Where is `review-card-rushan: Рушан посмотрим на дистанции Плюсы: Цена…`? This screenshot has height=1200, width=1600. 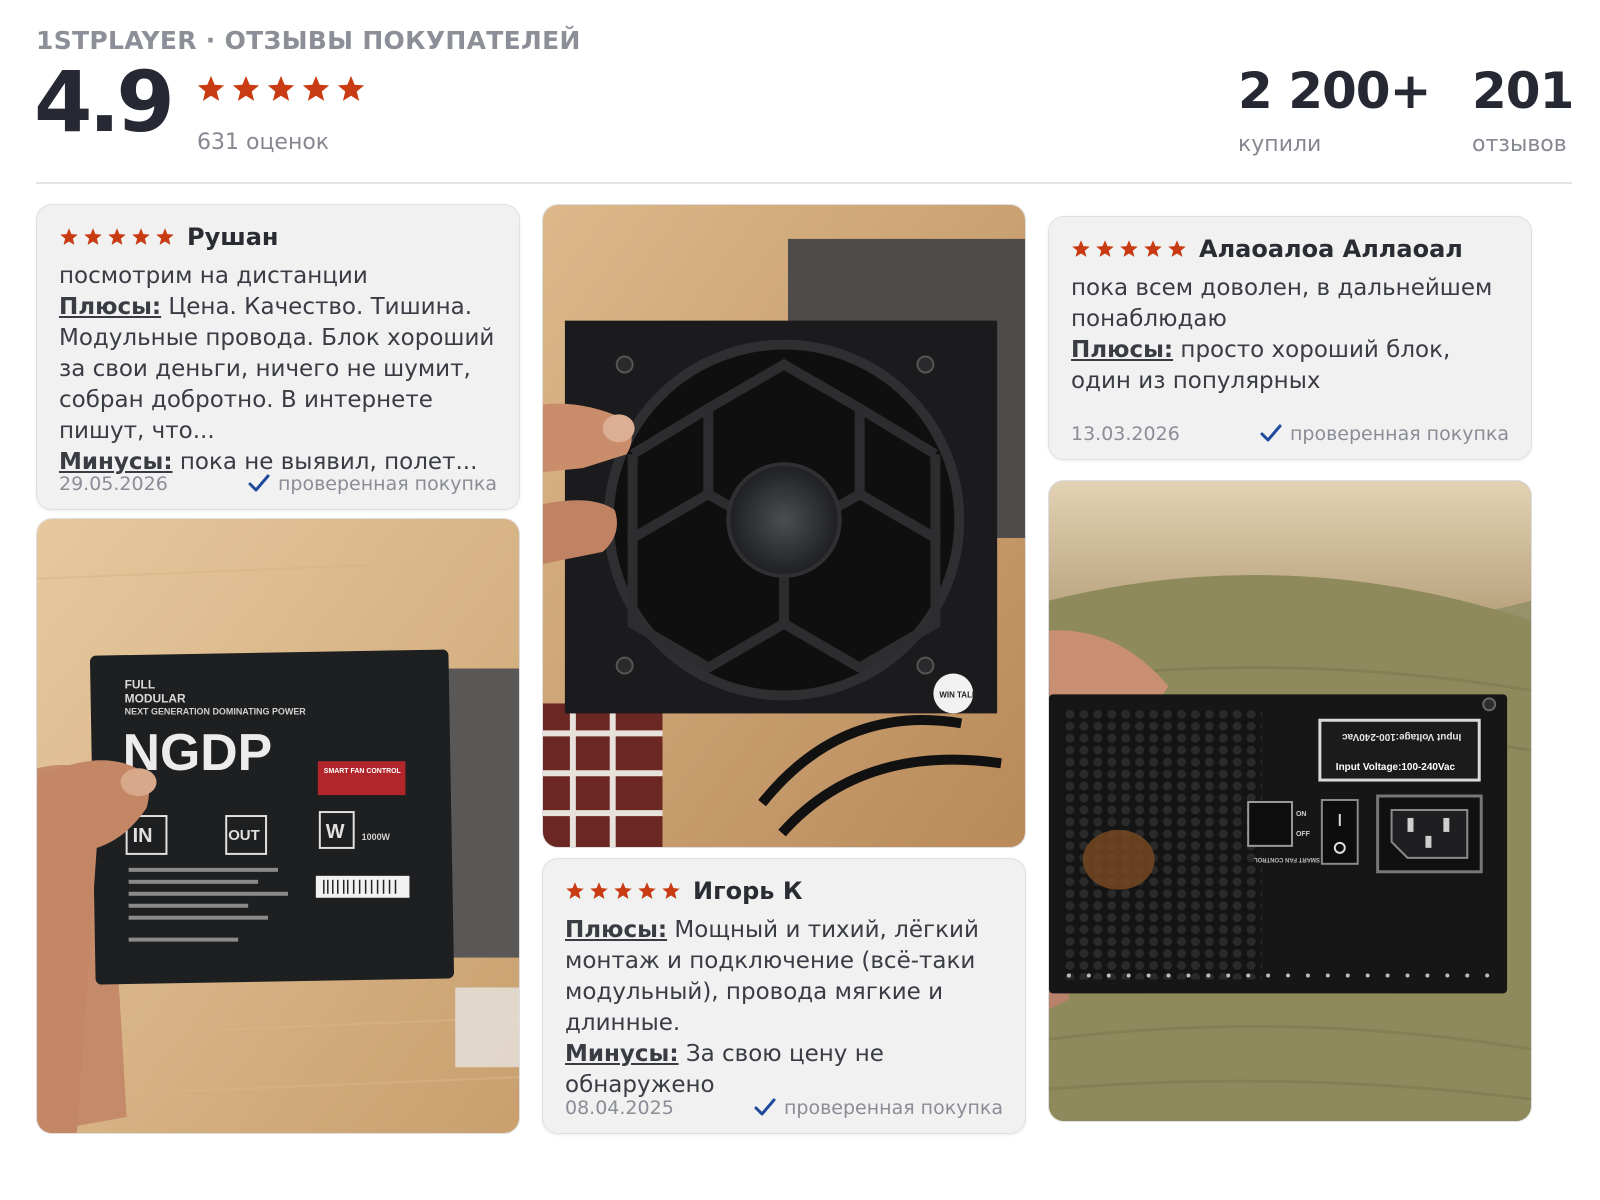
review-card-rushan: Рушан посмотрим на дистанции Плюсы: Цена… is located at coordinates (278, 357).